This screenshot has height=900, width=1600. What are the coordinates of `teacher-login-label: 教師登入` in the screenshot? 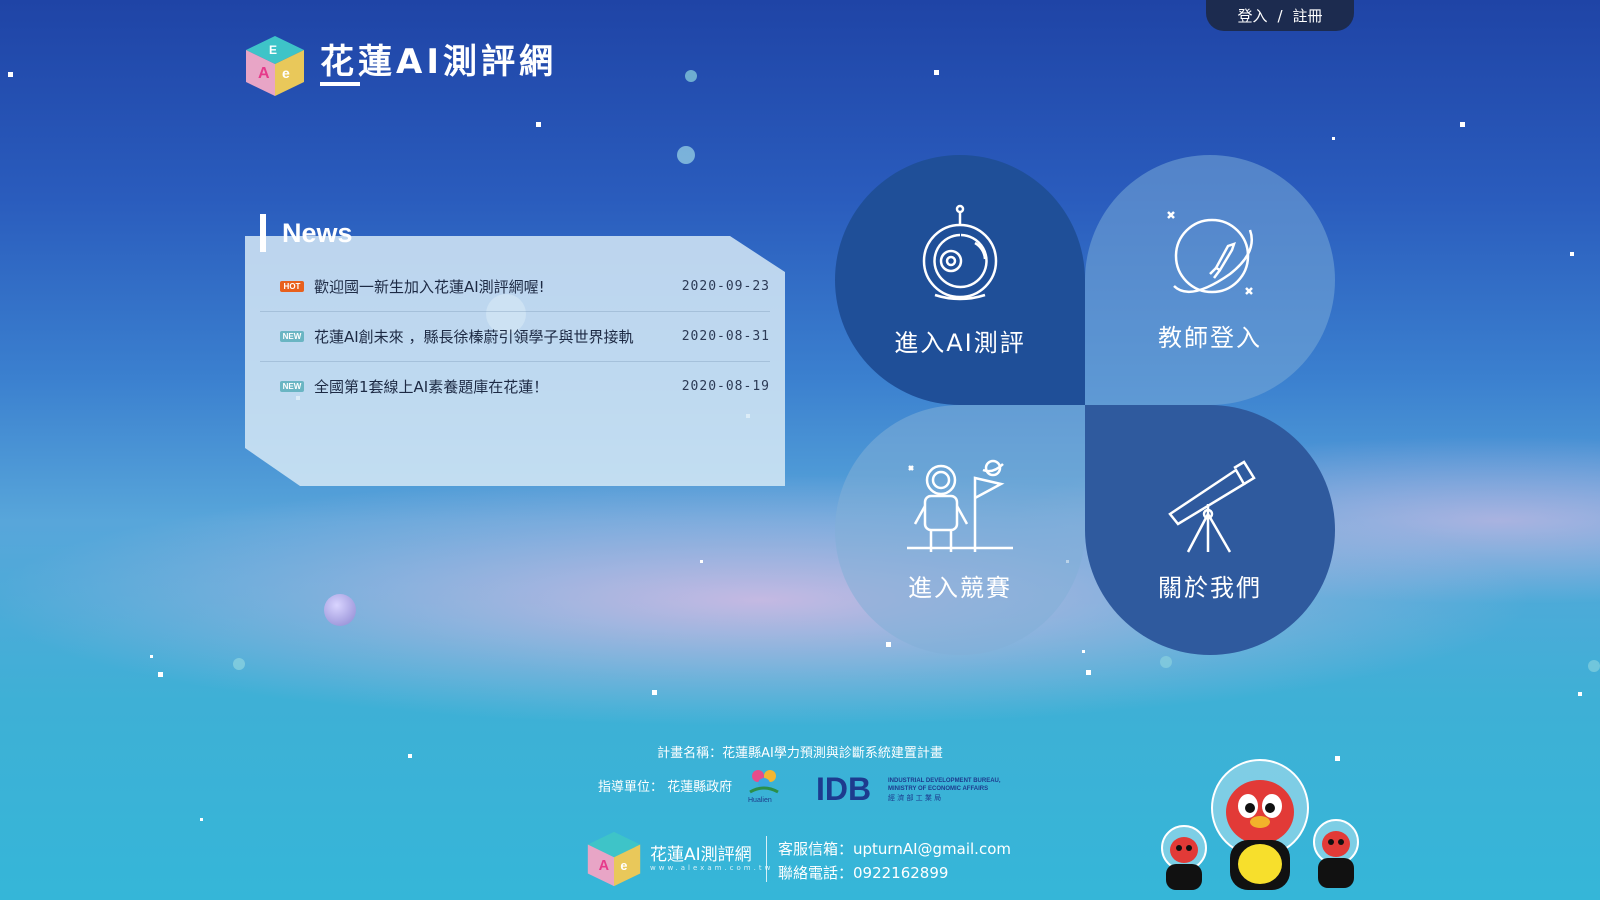 It's located at (1210, 337).